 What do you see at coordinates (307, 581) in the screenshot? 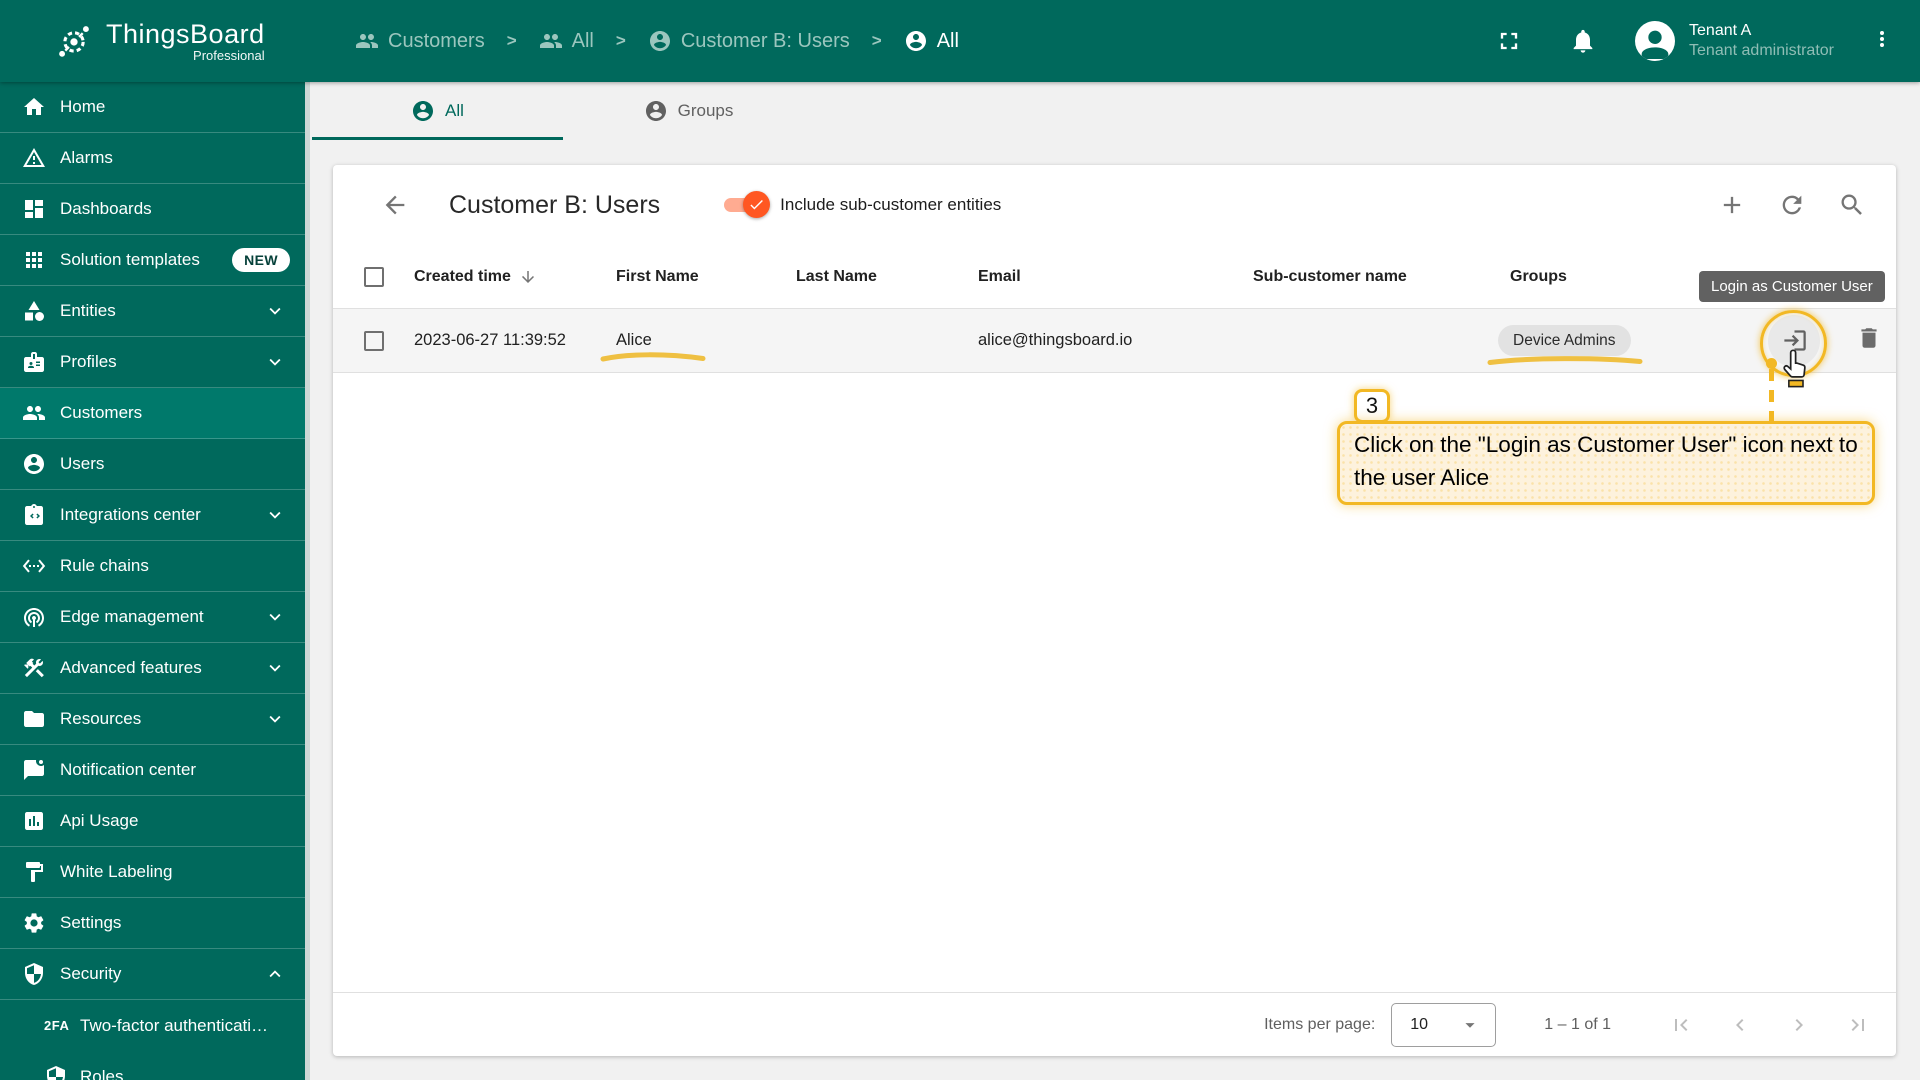
I see `sidebar-scrollbar` at bounding box center [307, 581].